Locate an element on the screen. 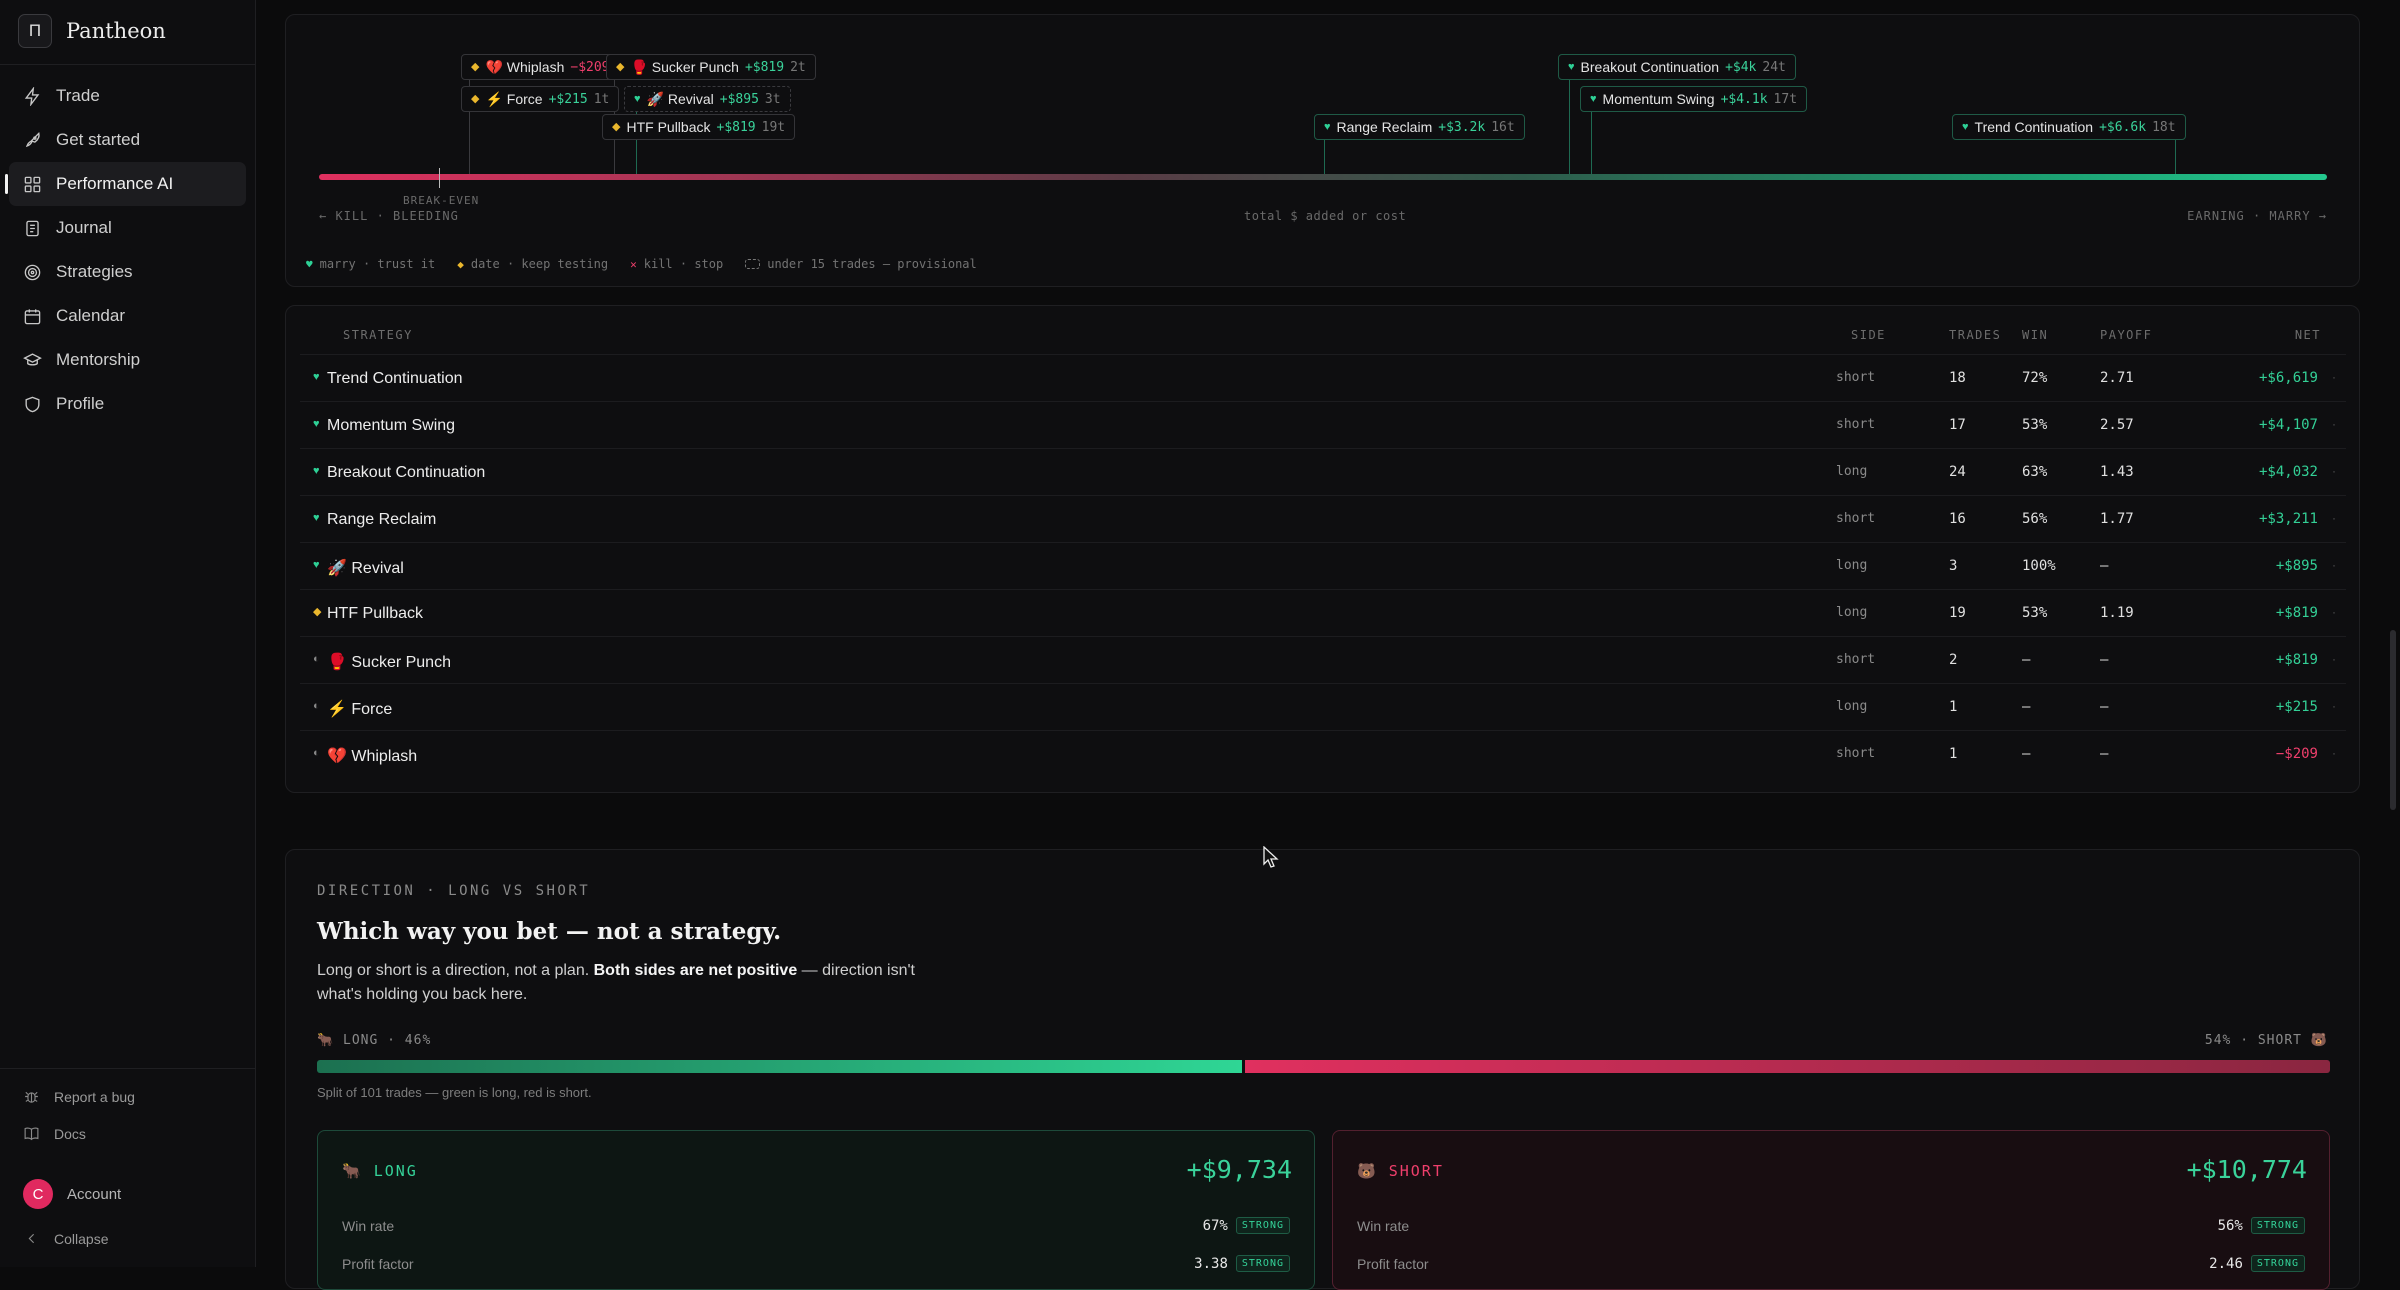 The width and height of the screenshot is (2400, 1290). chip-trades: 2t is located at coordinates (798, 67).